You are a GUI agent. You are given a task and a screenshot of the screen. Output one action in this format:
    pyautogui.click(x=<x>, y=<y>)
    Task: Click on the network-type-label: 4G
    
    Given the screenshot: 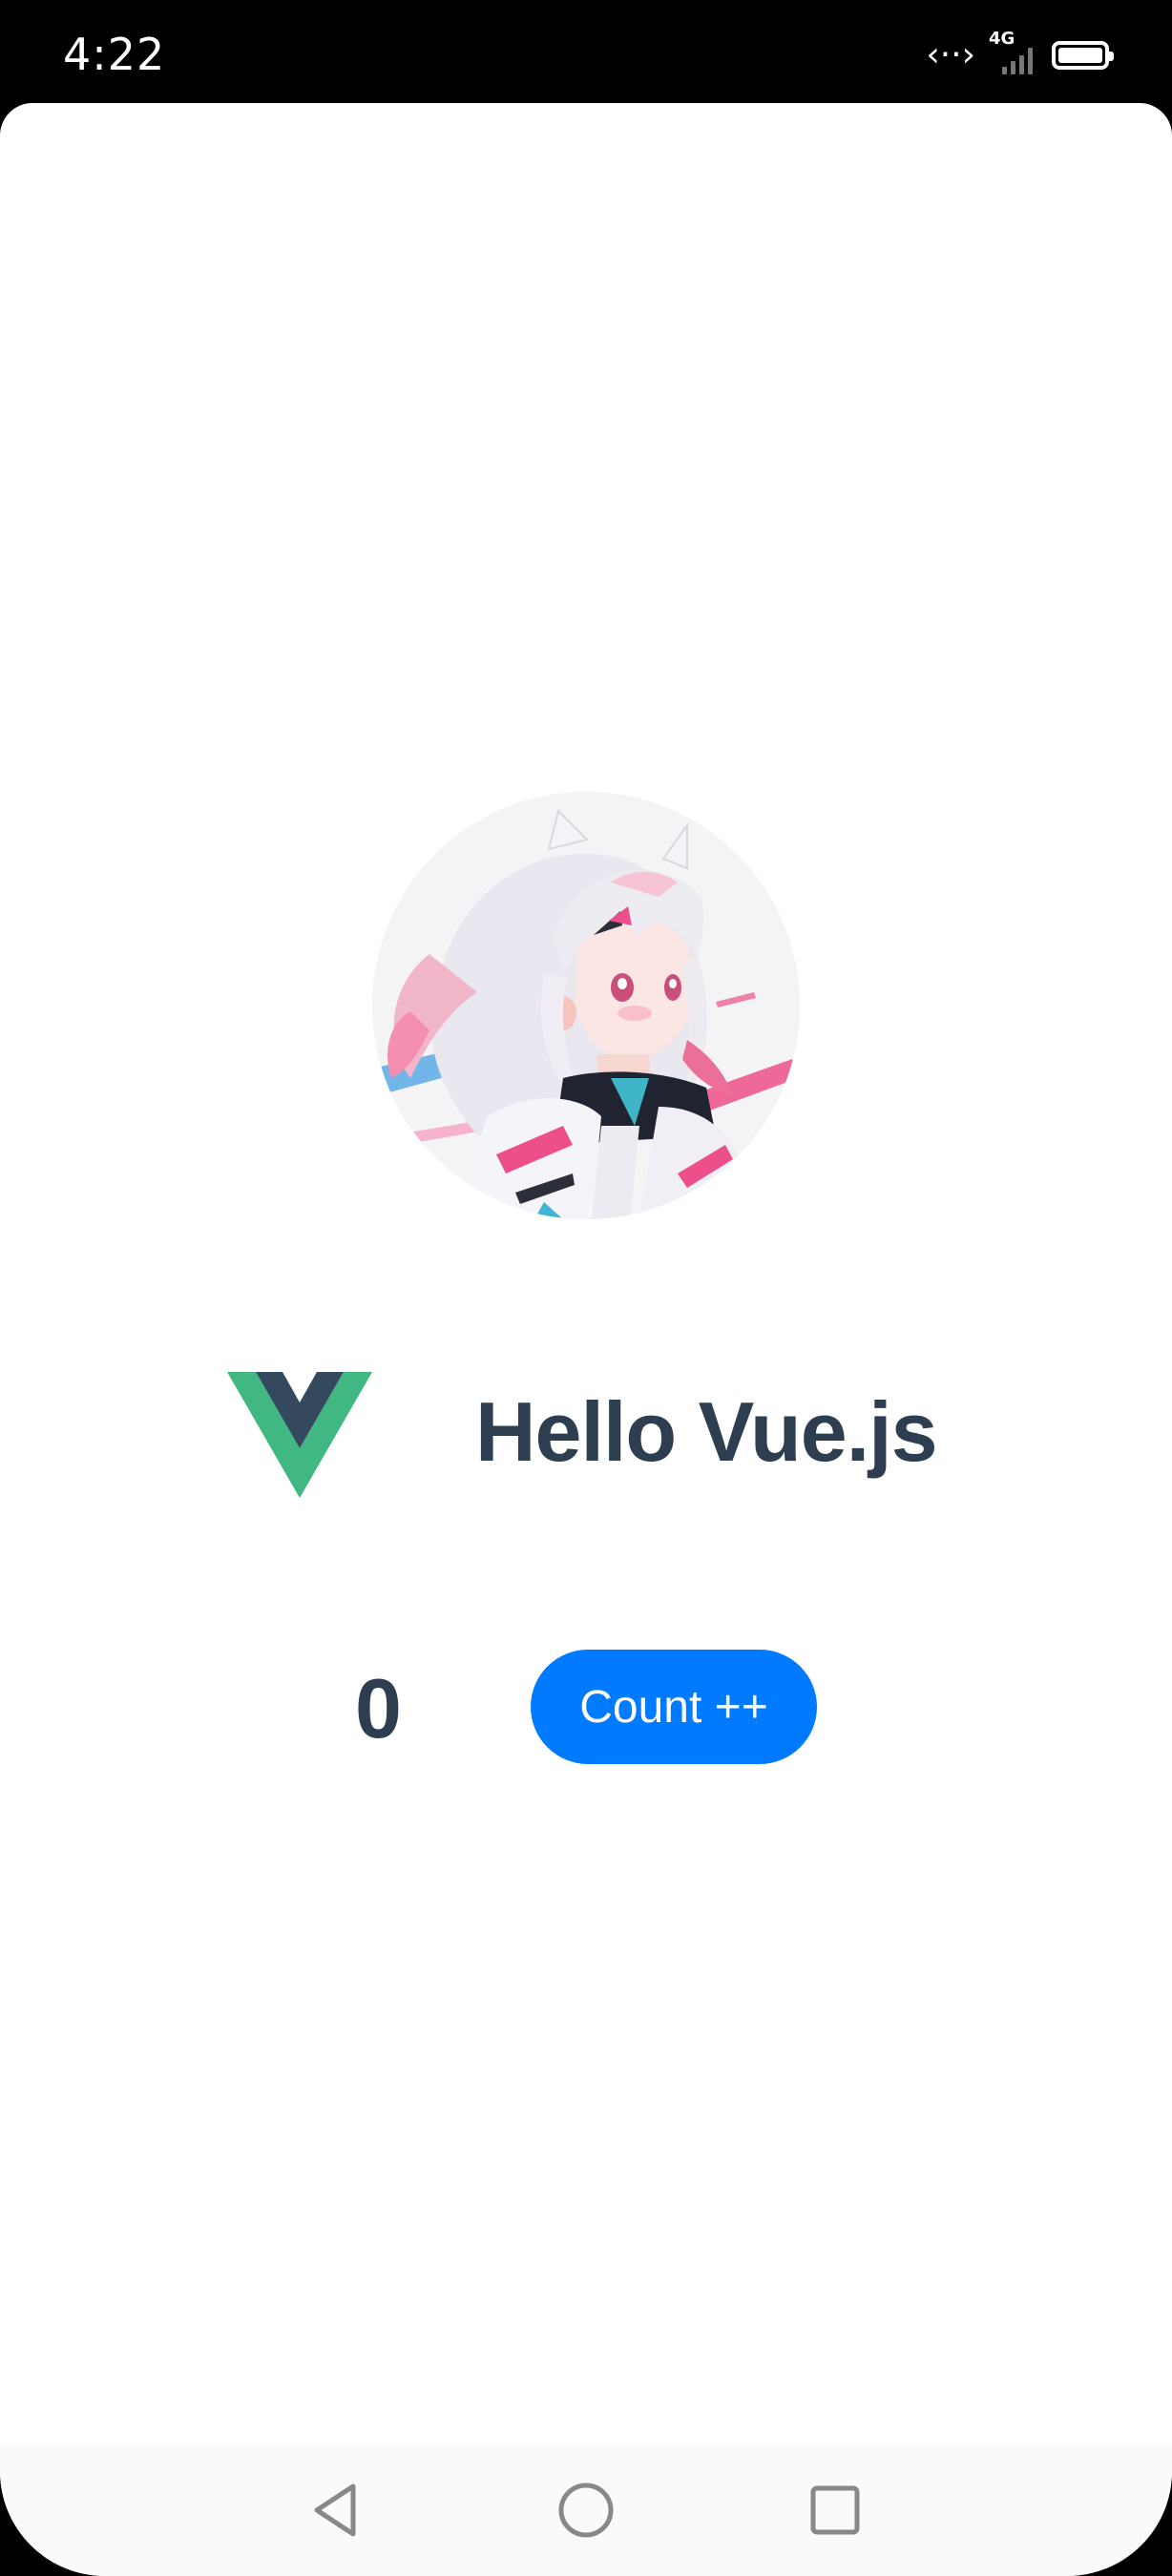 What is the action you would take?
    pyautogui.click(x=1002, y=39)
    